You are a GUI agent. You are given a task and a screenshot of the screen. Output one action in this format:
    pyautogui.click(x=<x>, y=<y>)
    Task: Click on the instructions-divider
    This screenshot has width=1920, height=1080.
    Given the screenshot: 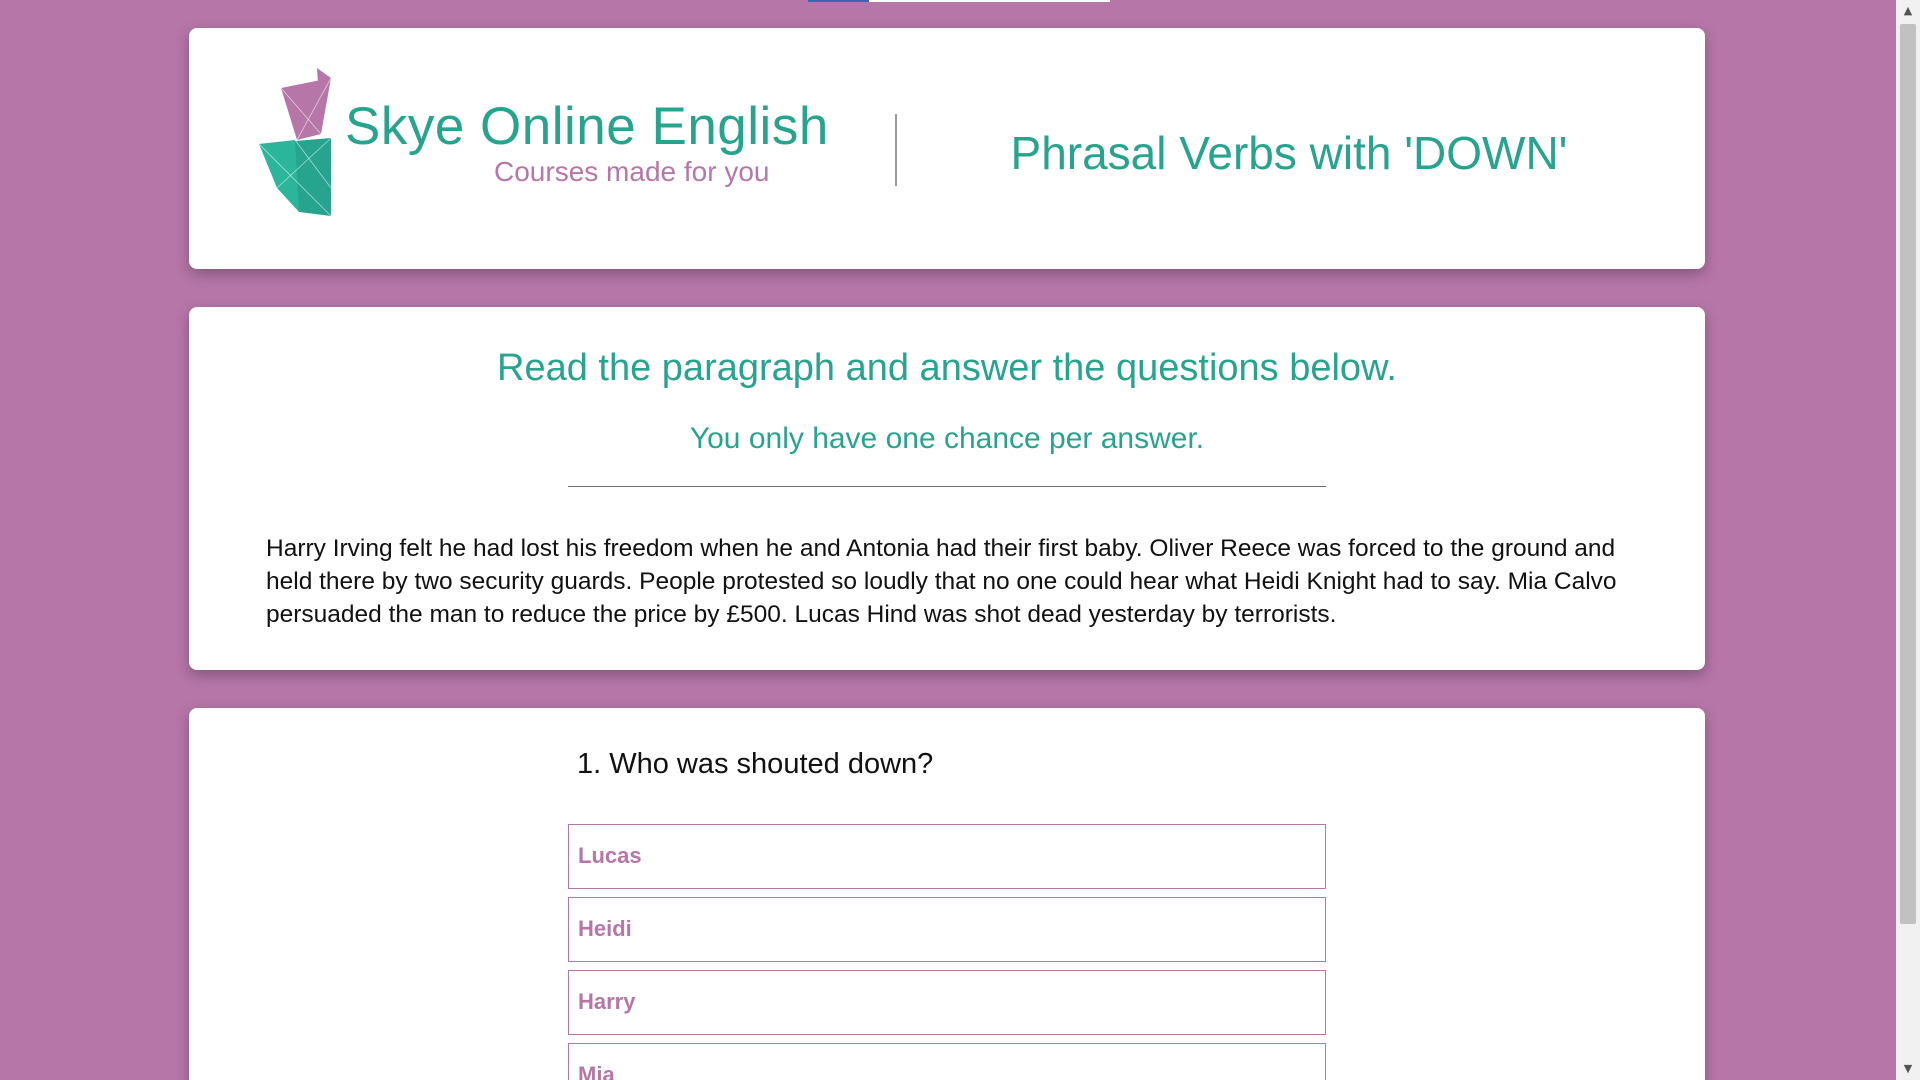 What is the action you would take?
    pyautogui.click(x=947, y=486)
    